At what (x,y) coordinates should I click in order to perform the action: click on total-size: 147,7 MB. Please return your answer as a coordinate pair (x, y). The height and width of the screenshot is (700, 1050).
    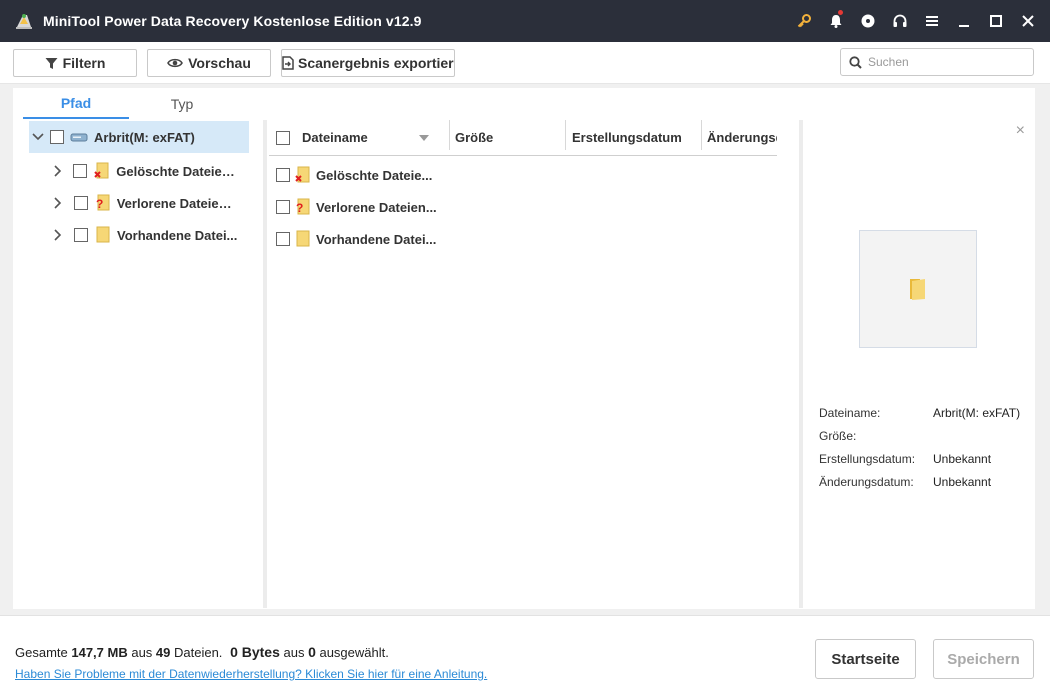
    Looking at the image, I should click on (99, 652).